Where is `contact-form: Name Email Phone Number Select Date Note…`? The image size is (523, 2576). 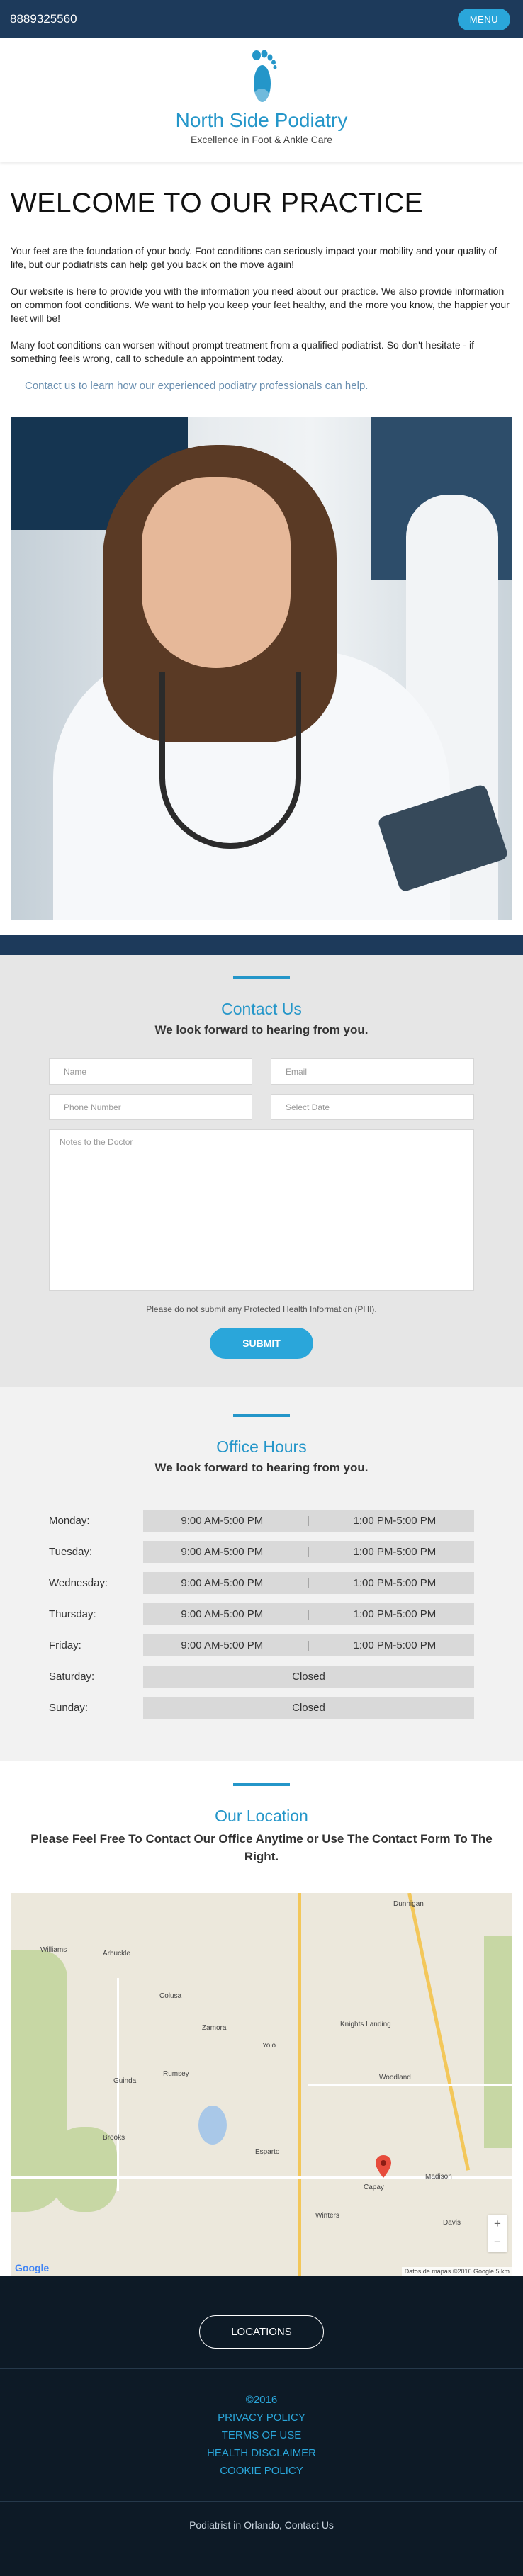
contact-form: Name Email Phone Number Select Date Note… is located at coordinates (261, 1208).